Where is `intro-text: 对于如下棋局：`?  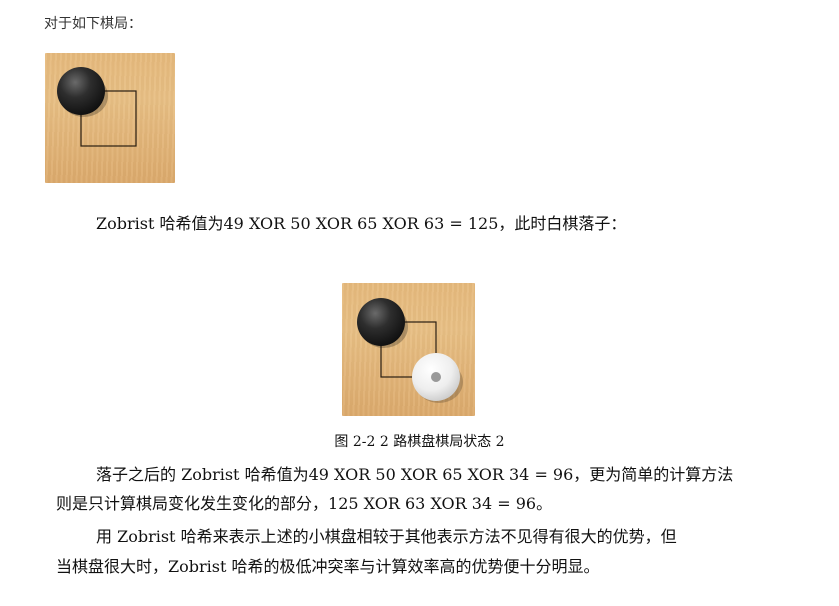
intro-text: 对于如下棋局： is located at coordinates (93, 24).